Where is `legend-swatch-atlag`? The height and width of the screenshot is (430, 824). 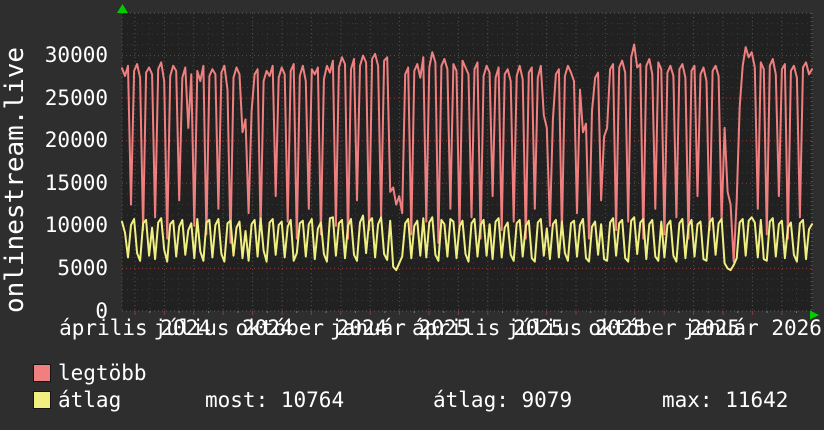 legend-swatch-atlag is located at coordinates (42, 400).